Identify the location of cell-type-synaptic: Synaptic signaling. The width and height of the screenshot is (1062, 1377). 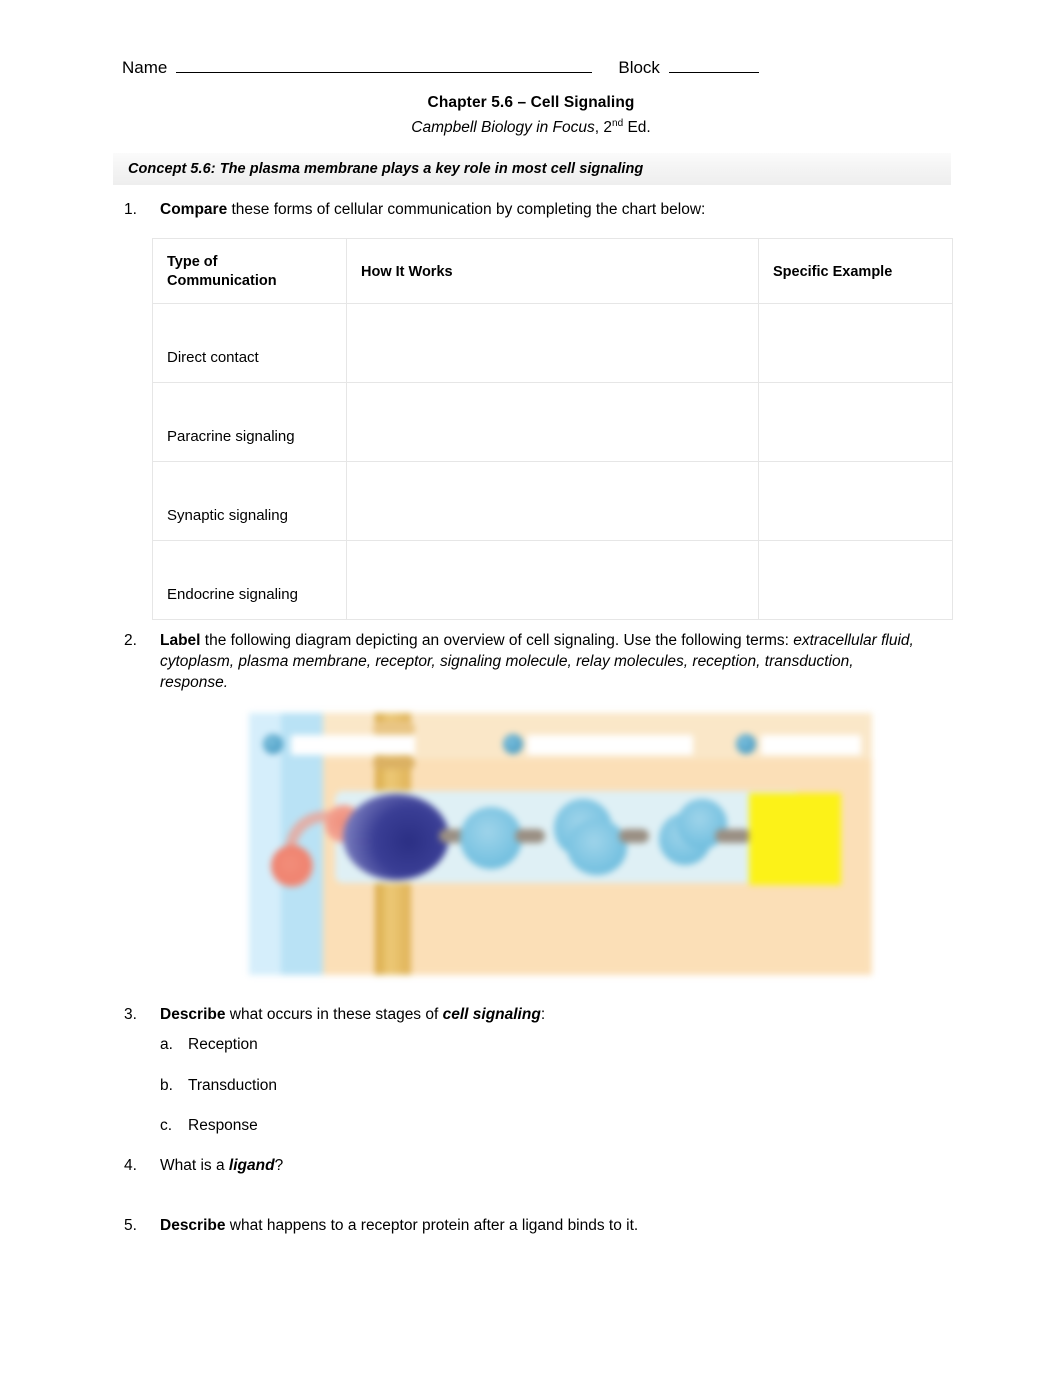
(249, 501).